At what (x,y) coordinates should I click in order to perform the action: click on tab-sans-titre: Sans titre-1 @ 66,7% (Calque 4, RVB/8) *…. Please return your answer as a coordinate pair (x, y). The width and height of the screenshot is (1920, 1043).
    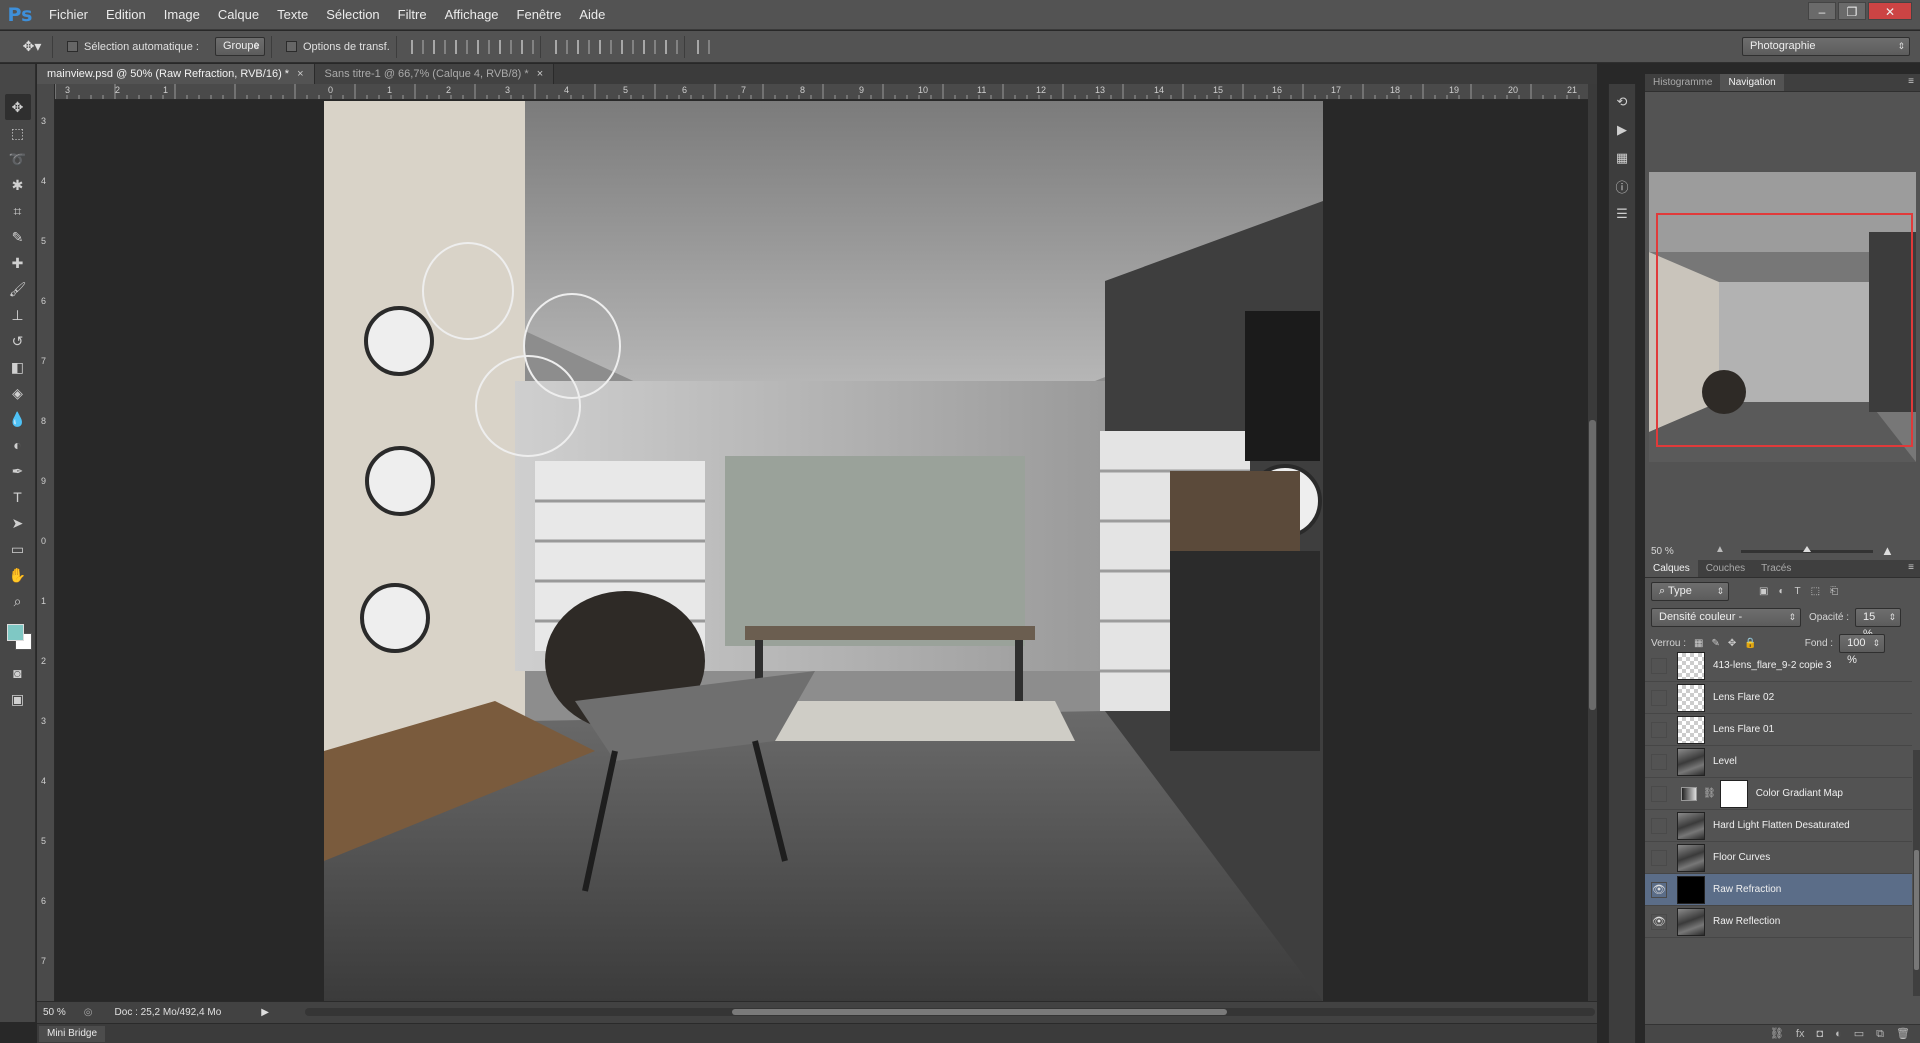
    Looking at the image, I should click on (434, 74).